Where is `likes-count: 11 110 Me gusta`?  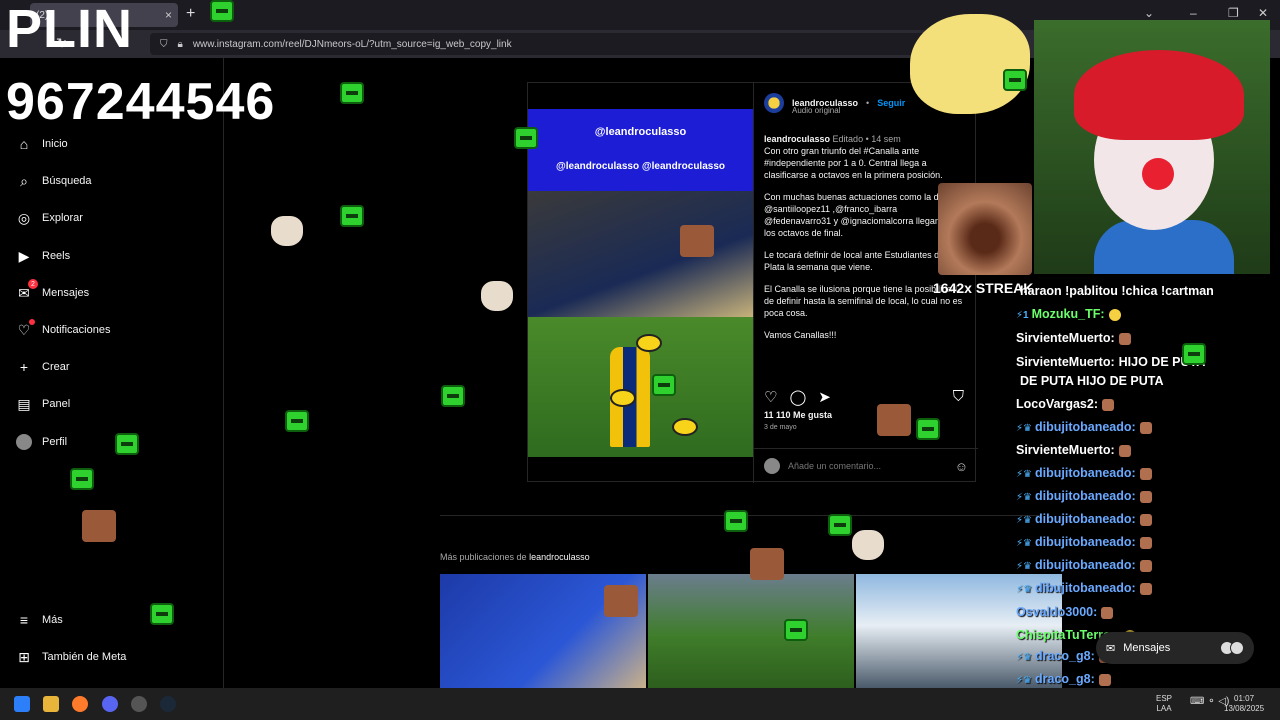
likes-count: 11 110 Me gusta is located at coordinates (798, 415).